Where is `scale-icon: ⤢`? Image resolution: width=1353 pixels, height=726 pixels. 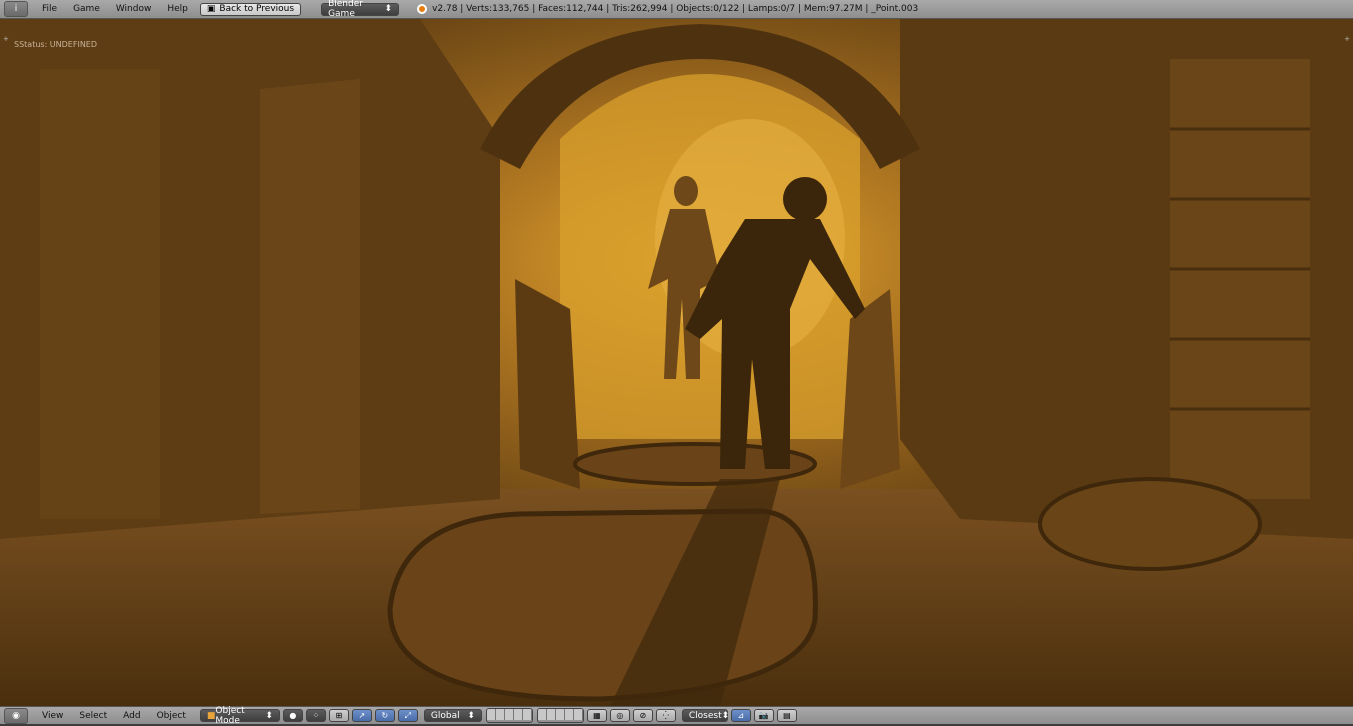 scale-icon: ⤢ is located at coordinates (407, 715).